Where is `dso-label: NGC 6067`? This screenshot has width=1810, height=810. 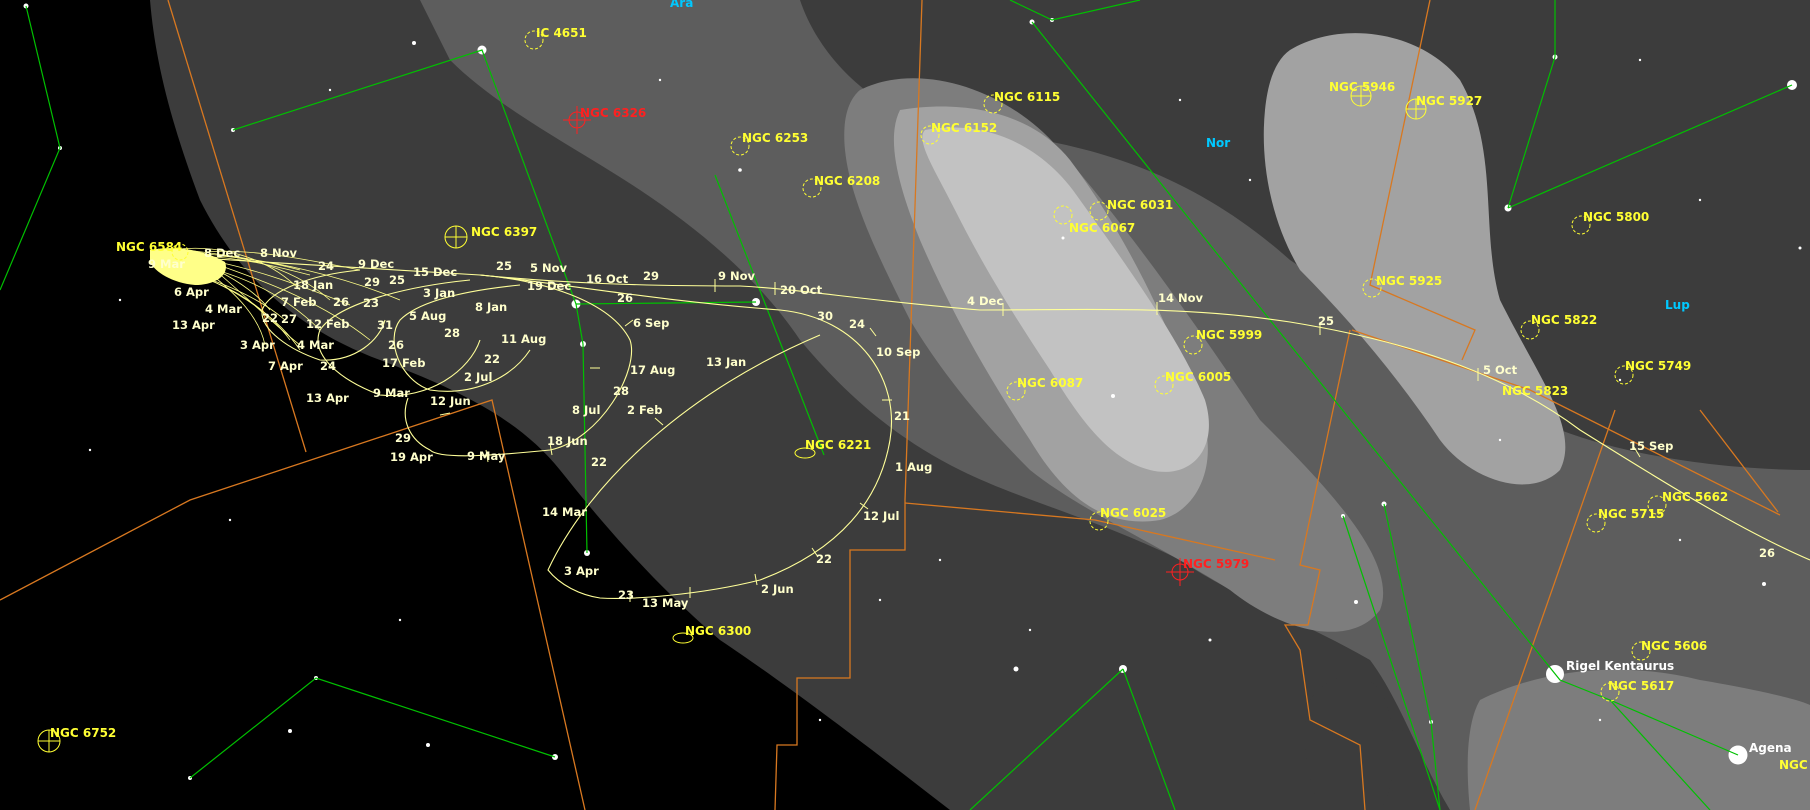 dso-label: NGC 6067 is located at coordinates (1102, 228).